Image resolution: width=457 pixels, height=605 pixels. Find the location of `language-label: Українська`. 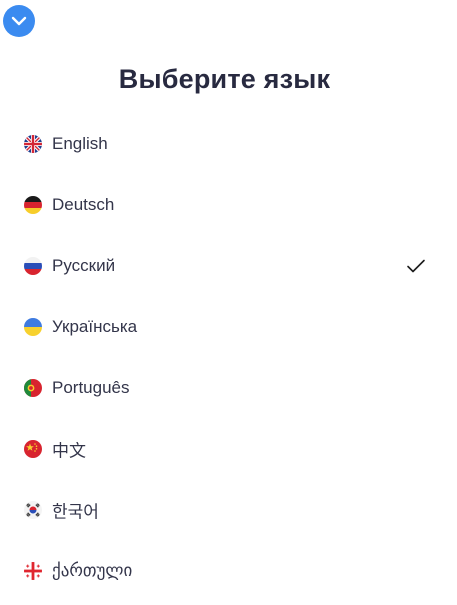

language-label: Українська is located at coordinates (95, 326).